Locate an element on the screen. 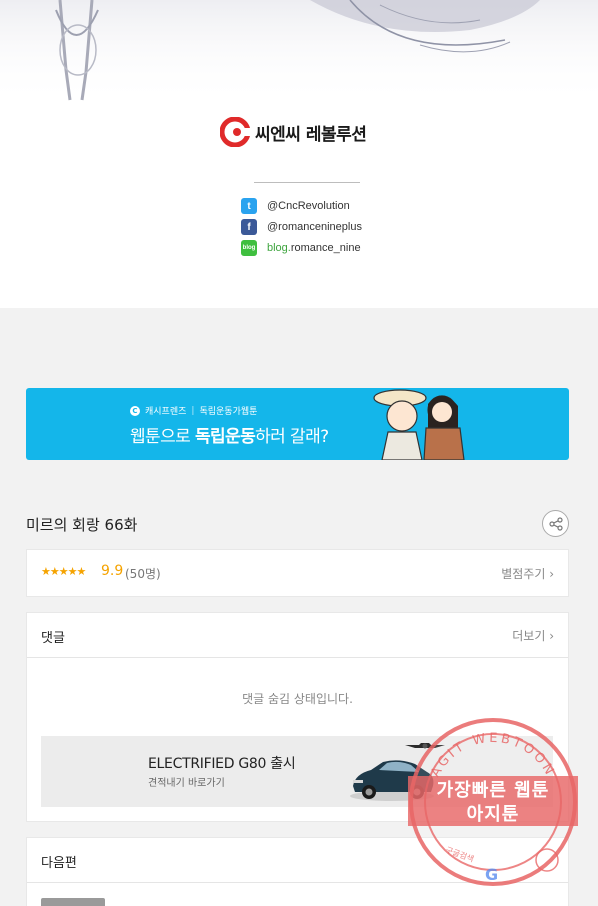  comment-label: 댓글 is located at coordinates (53, 638).